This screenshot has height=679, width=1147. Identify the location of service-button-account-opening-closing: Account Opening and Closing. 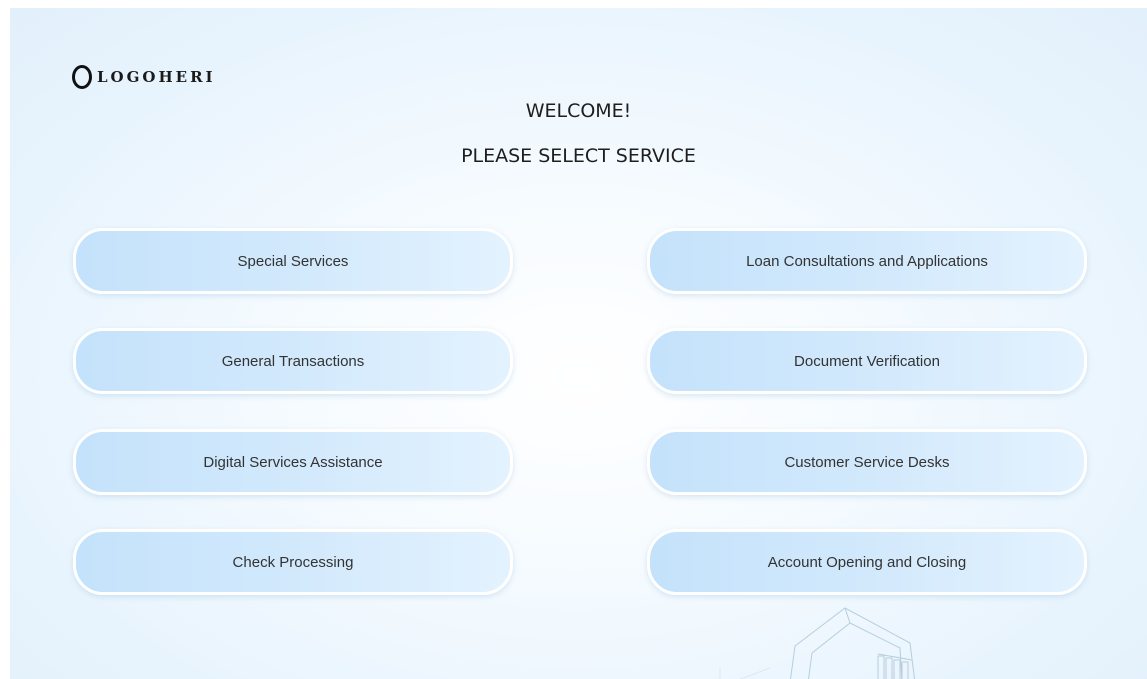
(867, 562).